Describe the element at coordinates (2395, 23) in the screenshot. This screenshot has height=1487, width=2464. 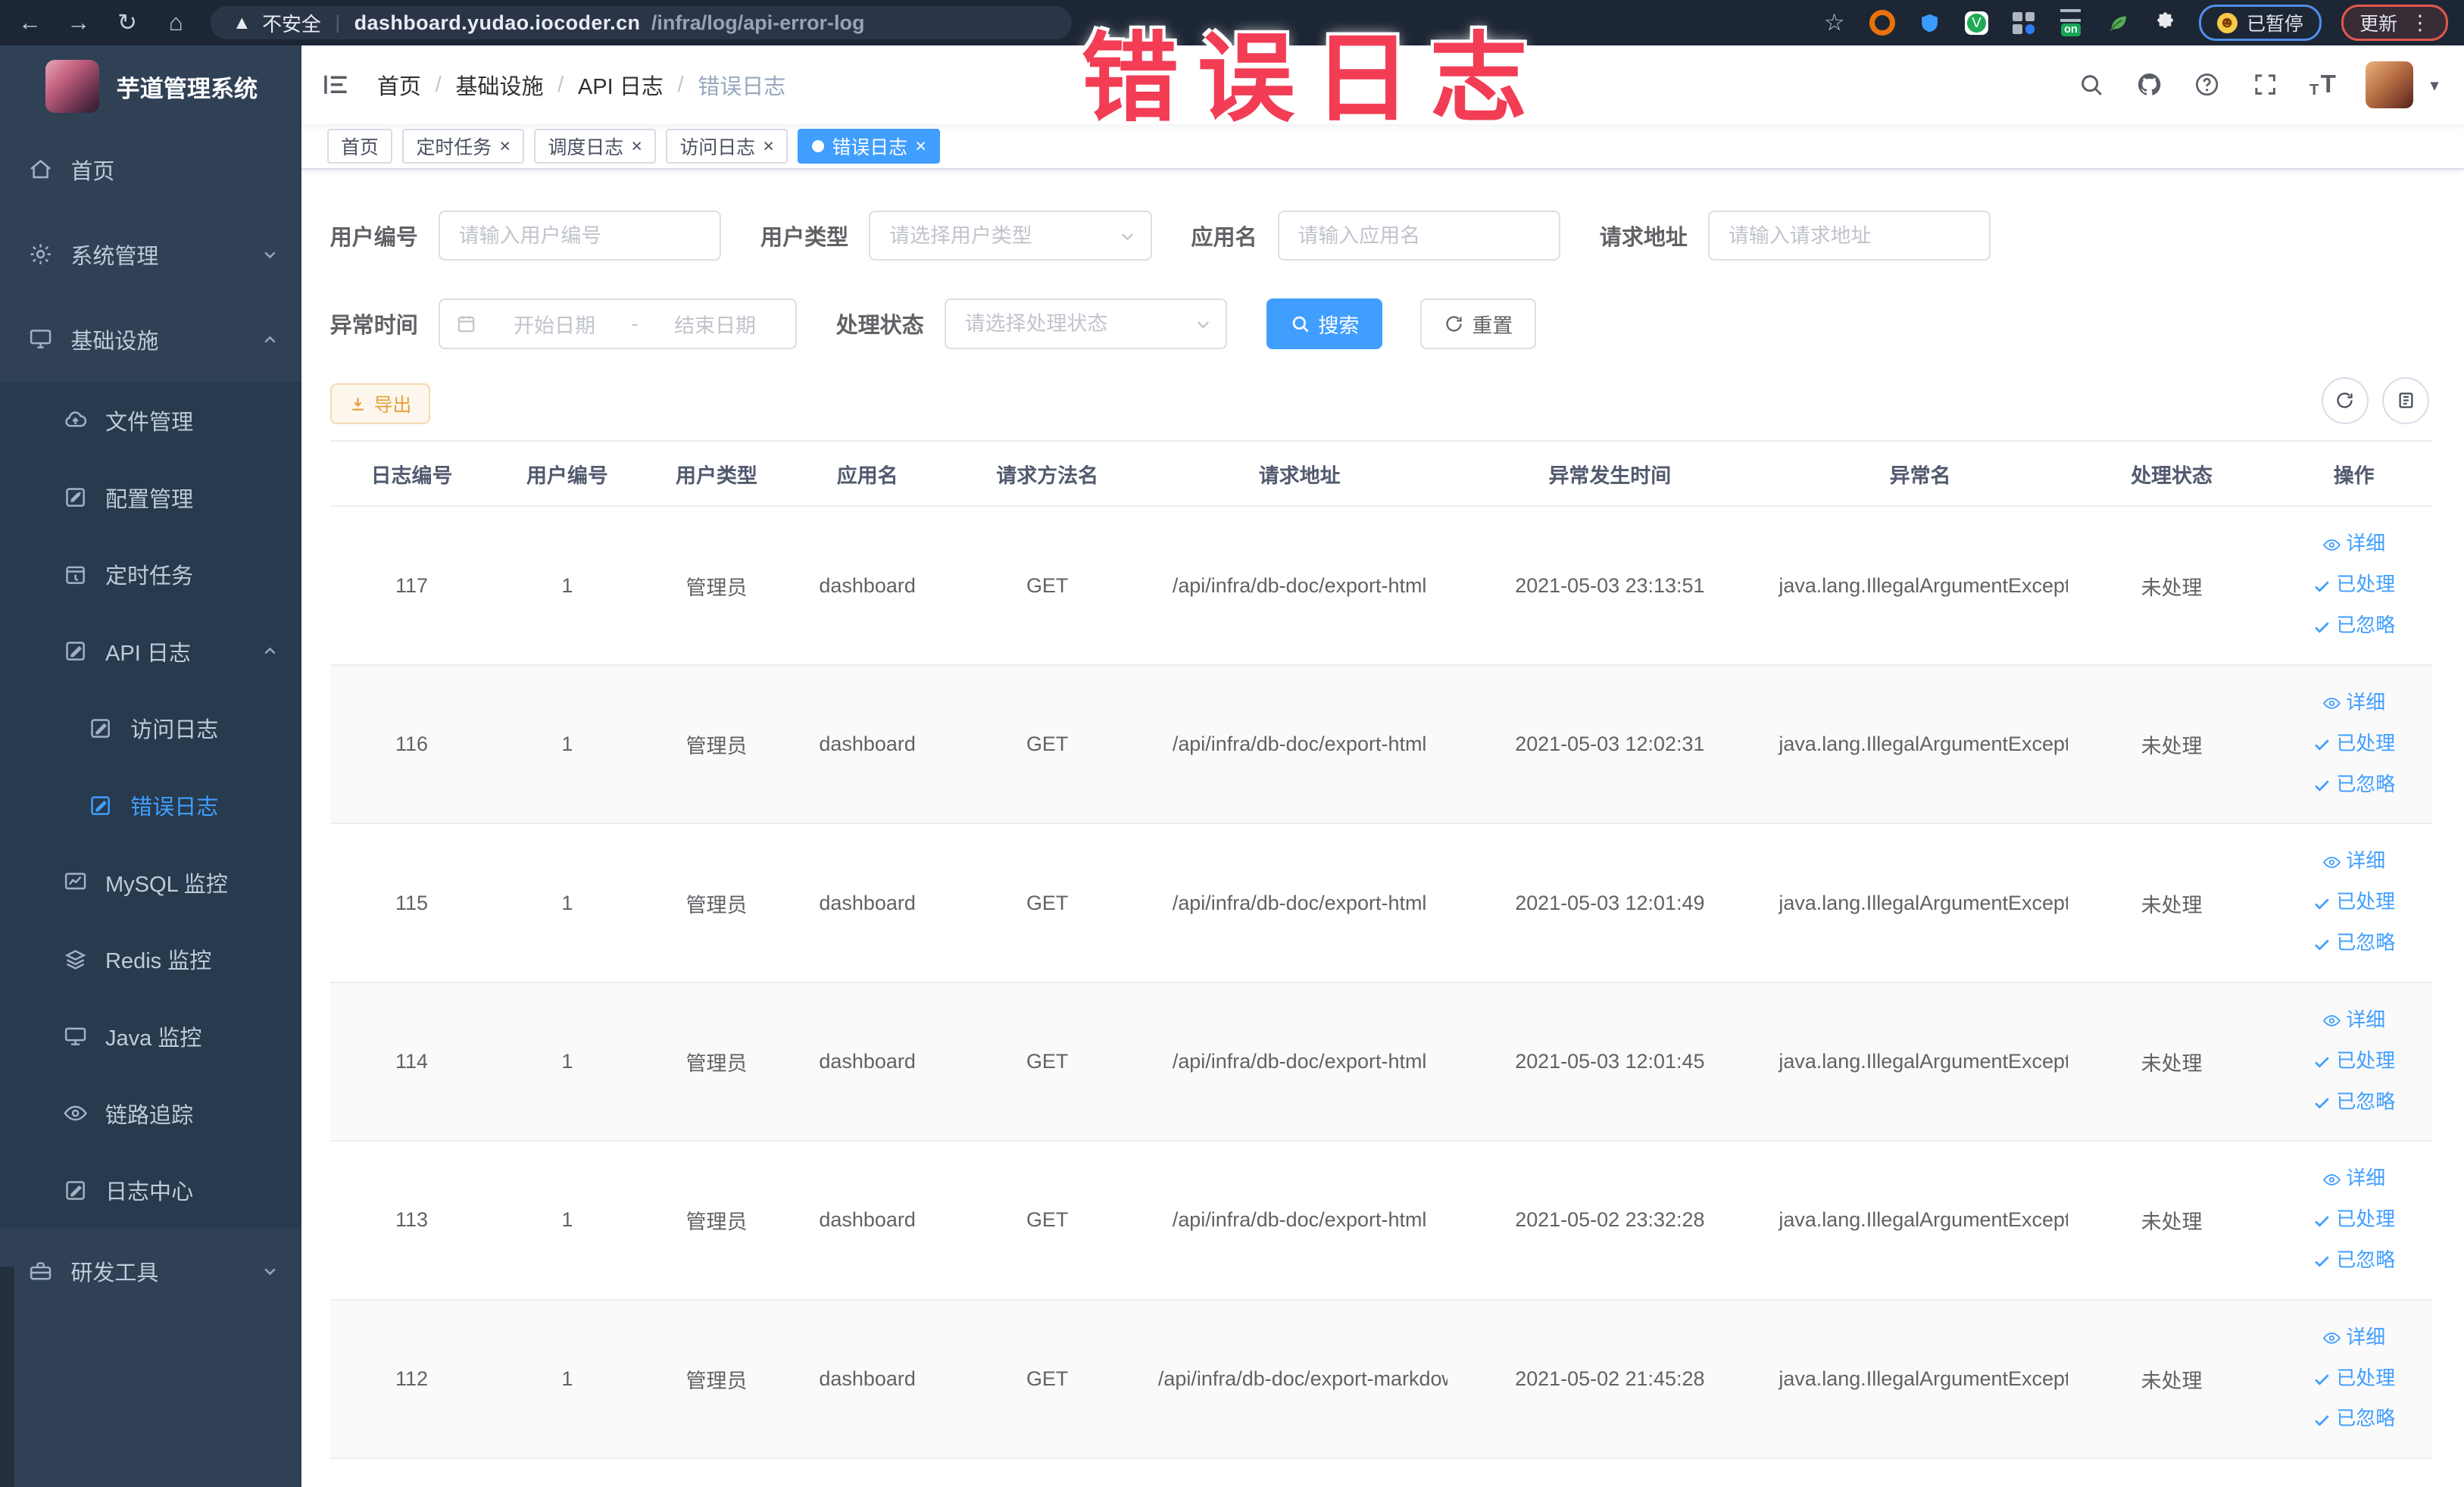
I see `update-pill: 更新 ⋮` at that location.